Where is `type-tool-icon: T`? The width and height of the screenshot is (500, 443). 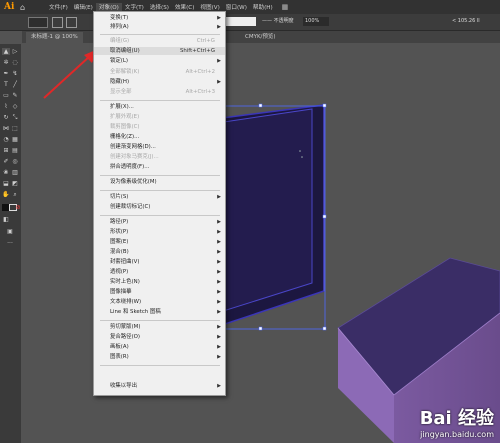
type-tool-icon: T is located at coordinates (6, 84).